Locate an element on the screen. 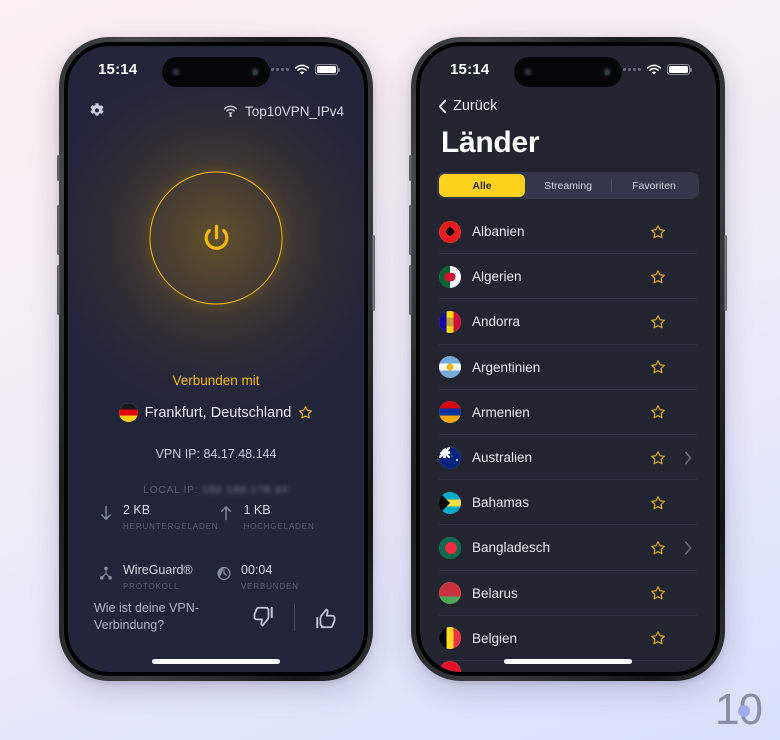 This screenshot has width=780, height=740. feedback-actions is located at coordinates (294, 617).